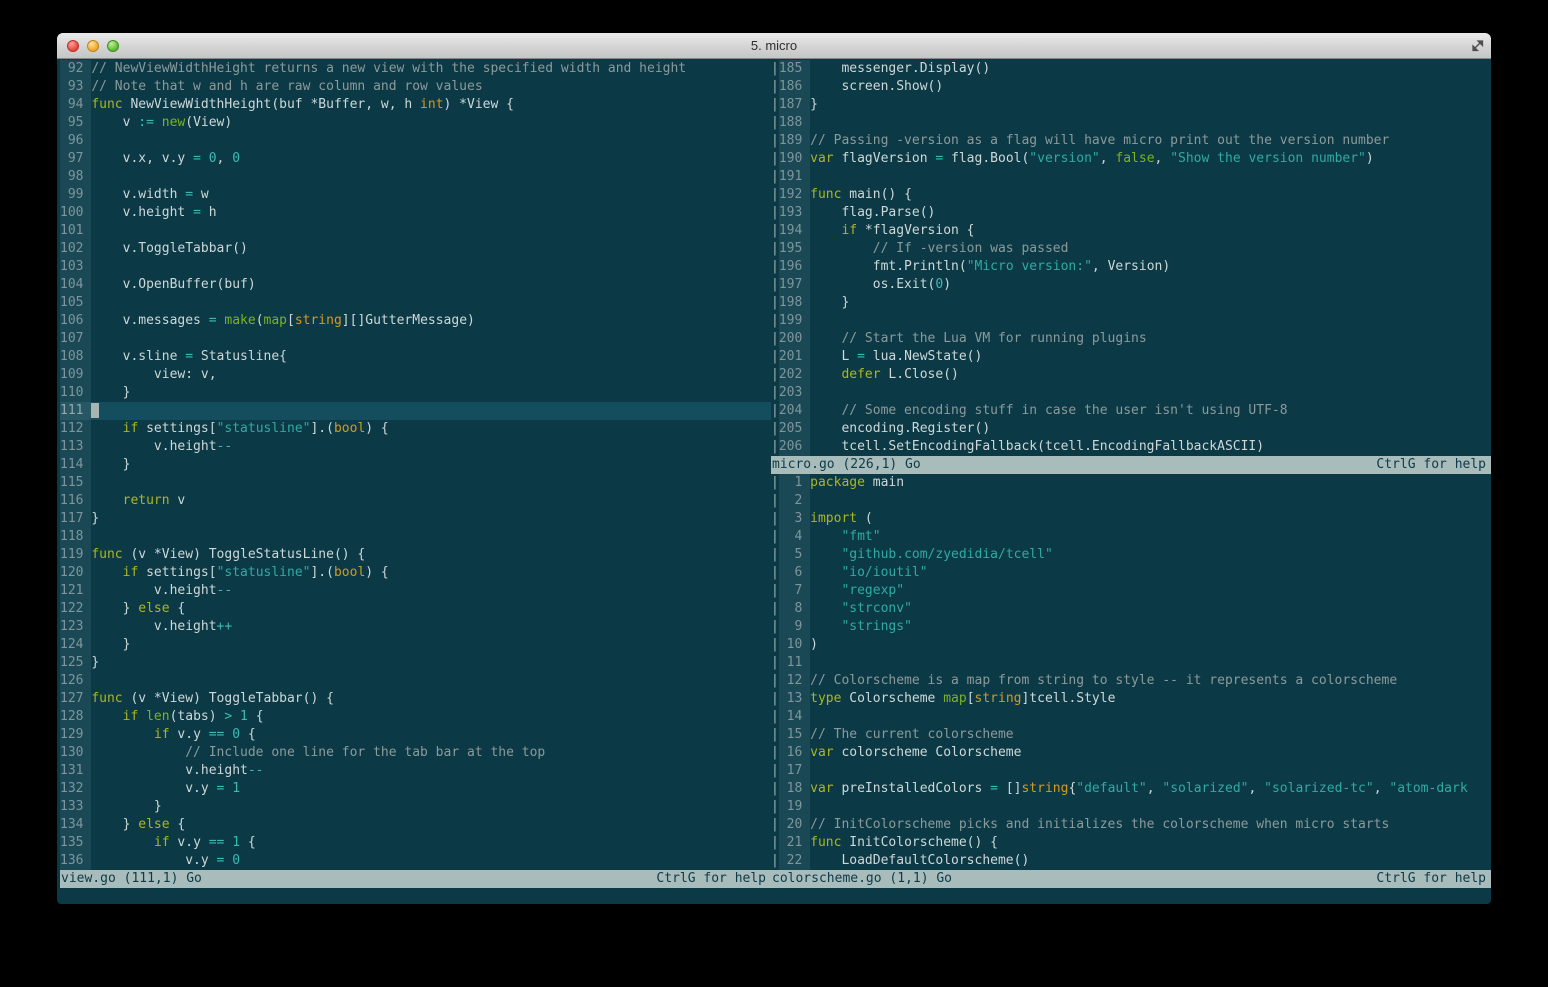  I want to click on code-token: LoadDefaultColorscheme(), so click(920, 860).